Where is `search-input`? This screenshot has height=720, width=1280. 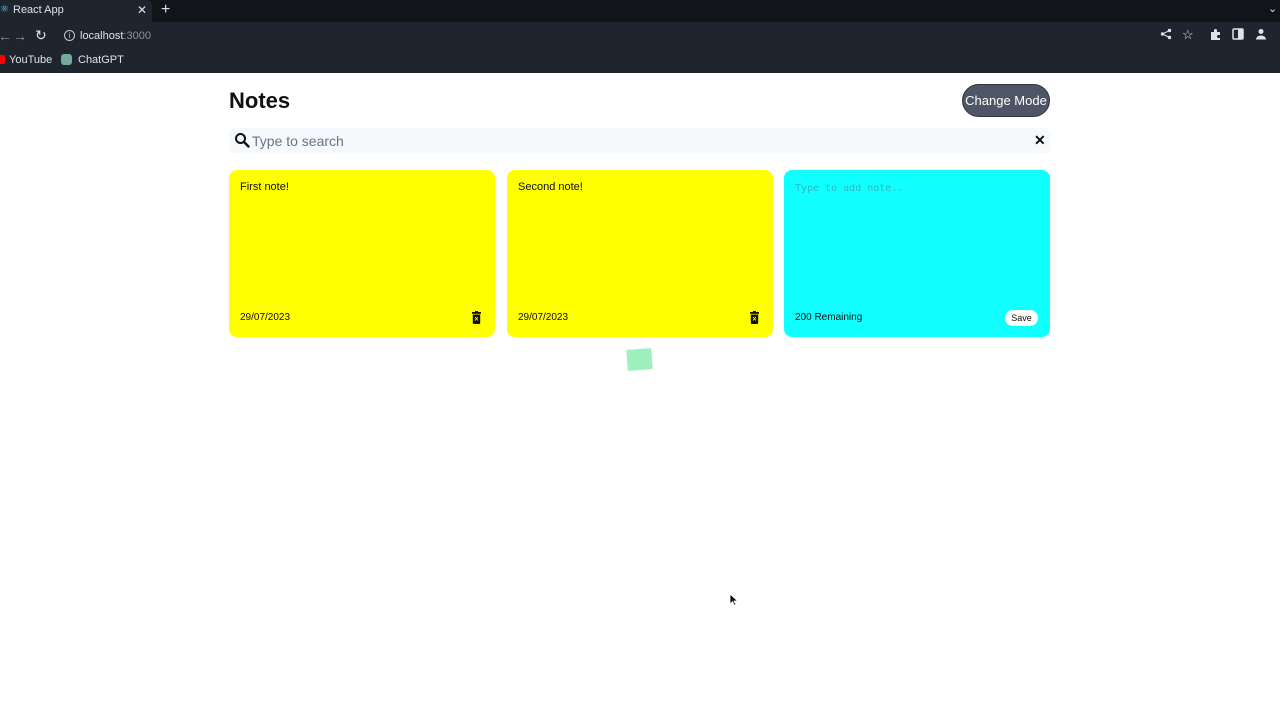
search-input is located at coordinates (637, 140).